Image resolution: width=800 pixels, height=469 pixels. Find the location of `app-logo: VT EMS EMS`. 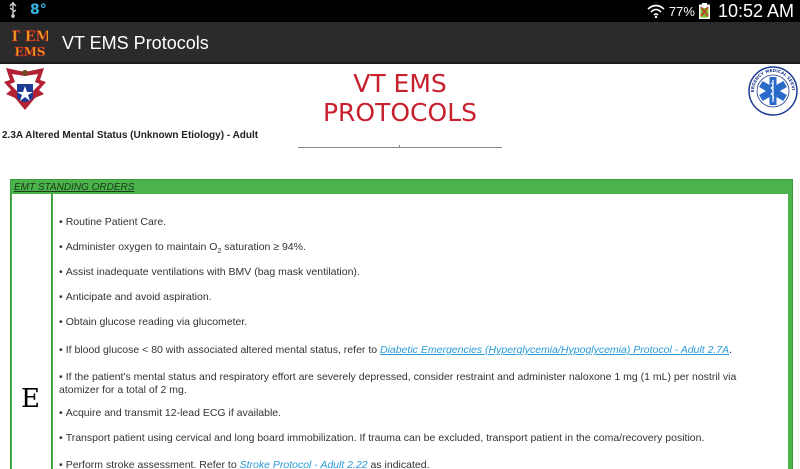

app-logo: VT EMS EMS is located at coordinates (30, 43).